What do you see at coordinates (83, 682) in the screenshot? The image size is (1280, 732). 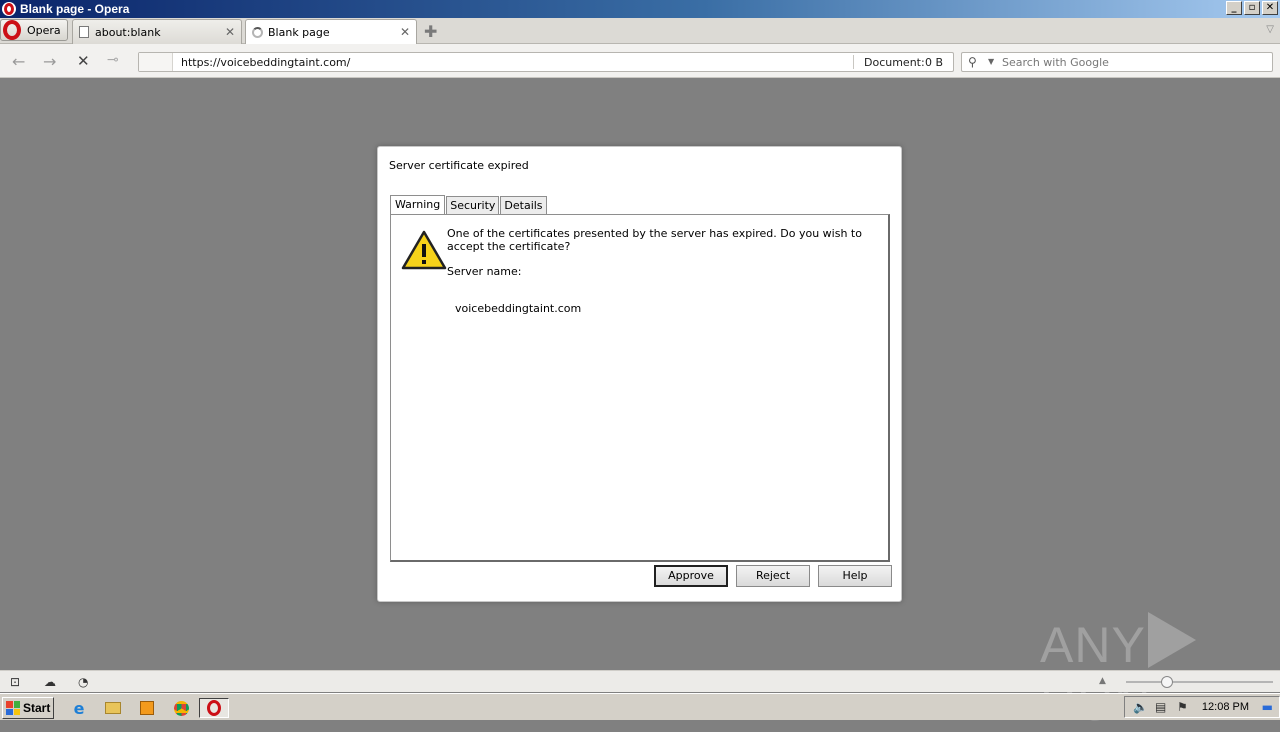 I see `speedometer-icon: ◔` at bounding box center [83, 682].